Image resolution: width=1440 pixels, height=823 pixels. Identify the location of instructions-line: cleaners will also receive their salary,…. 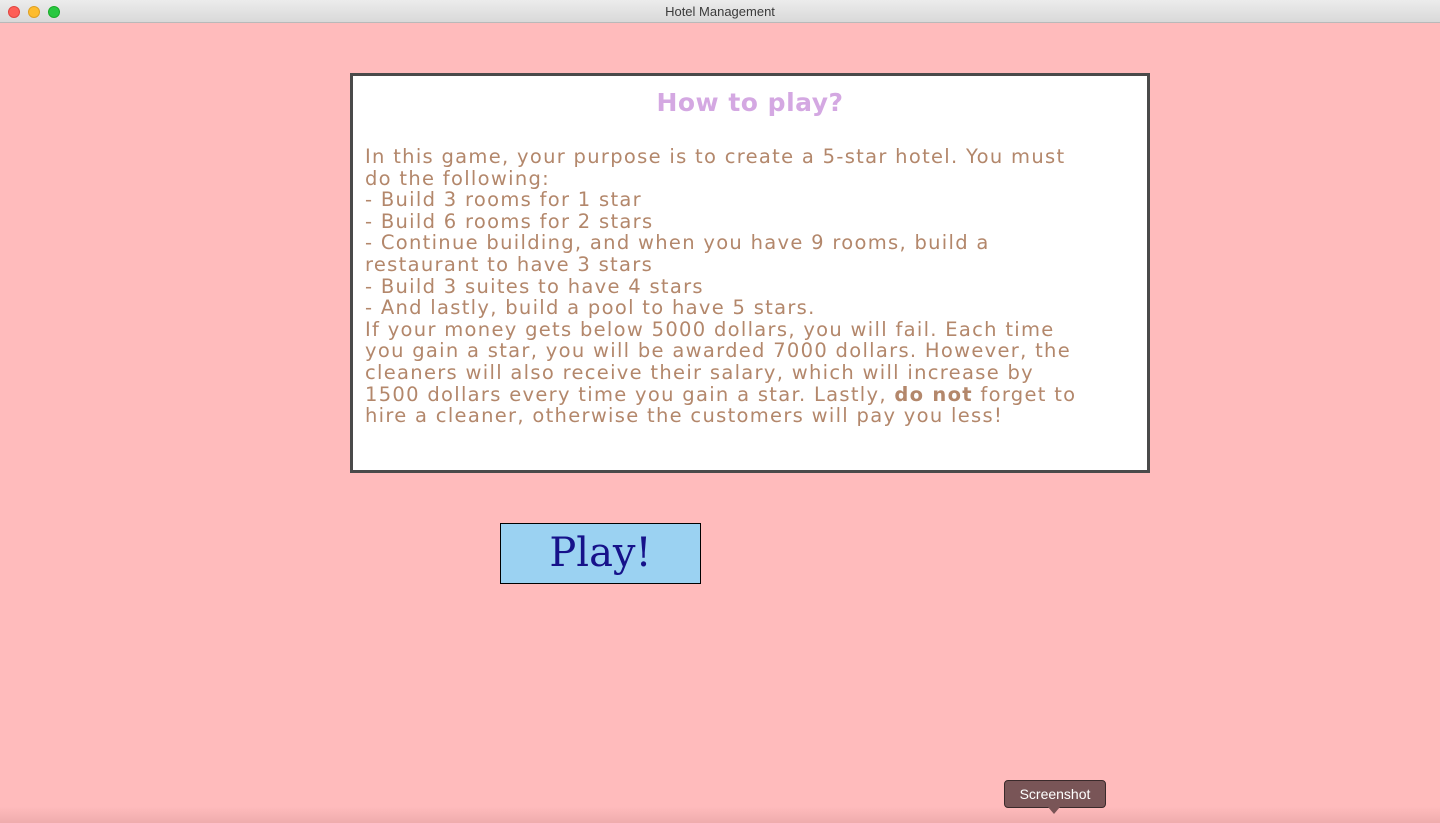
(700, 372).